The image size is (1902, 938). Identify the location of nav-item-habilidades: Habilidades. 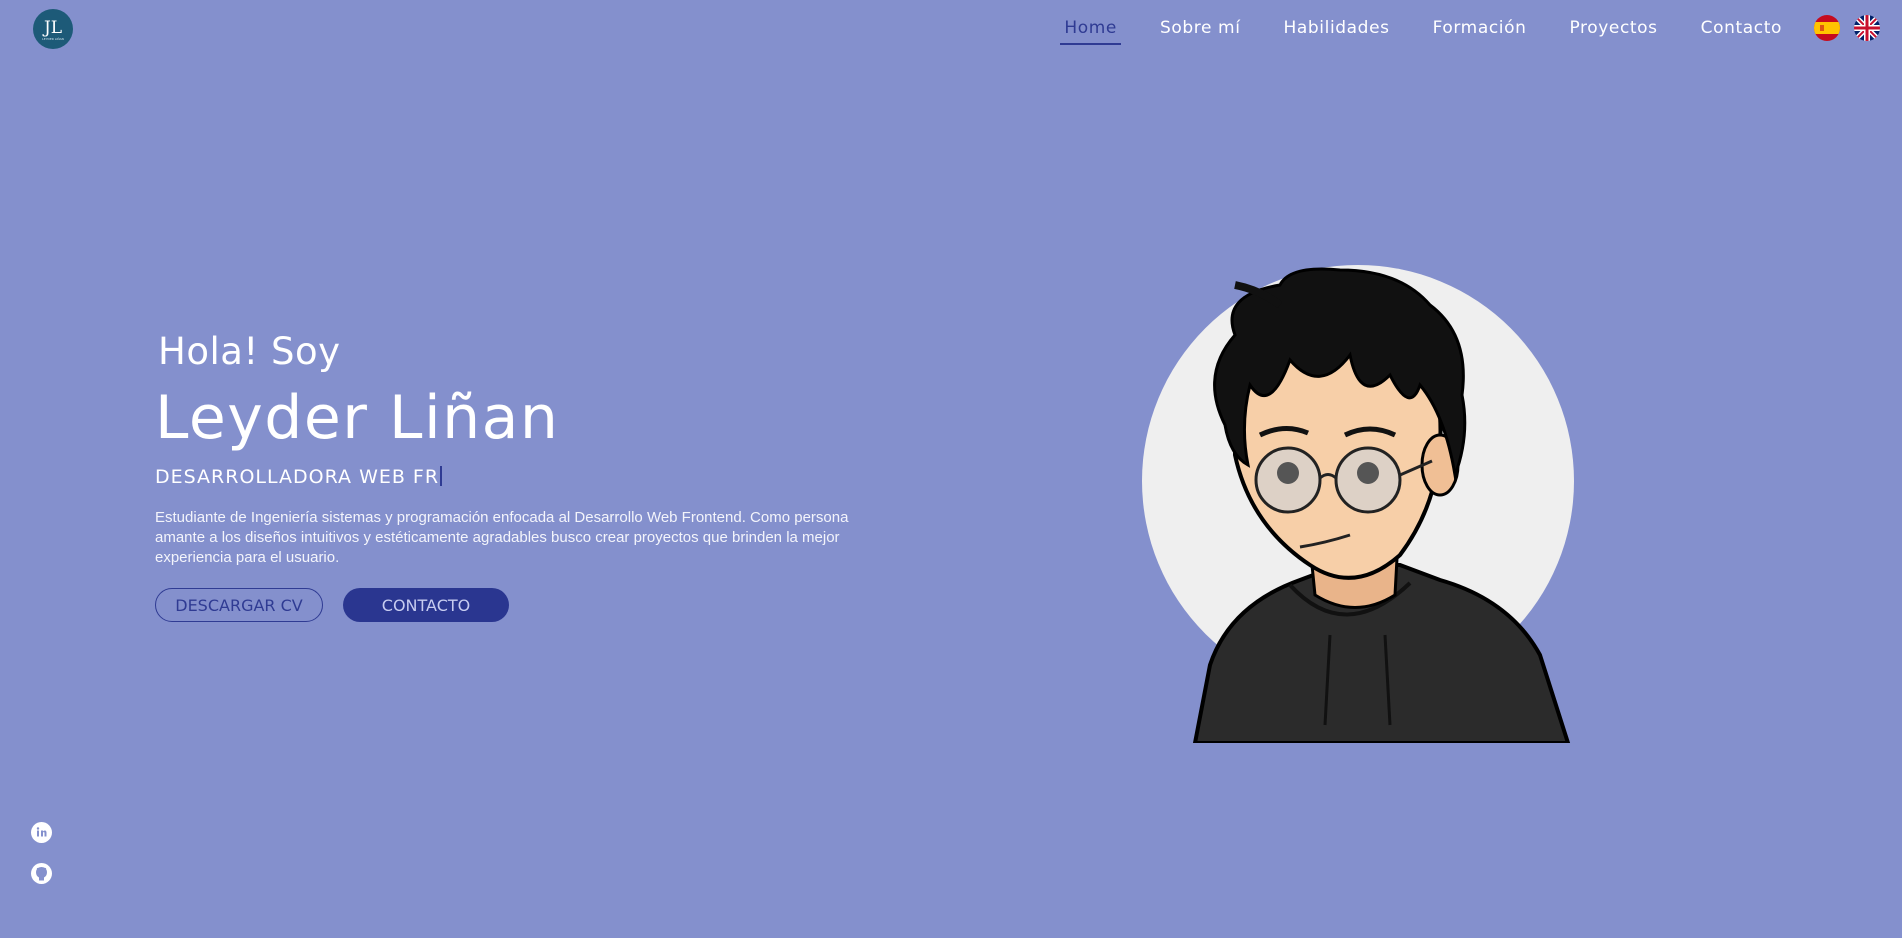
(1337, 28).